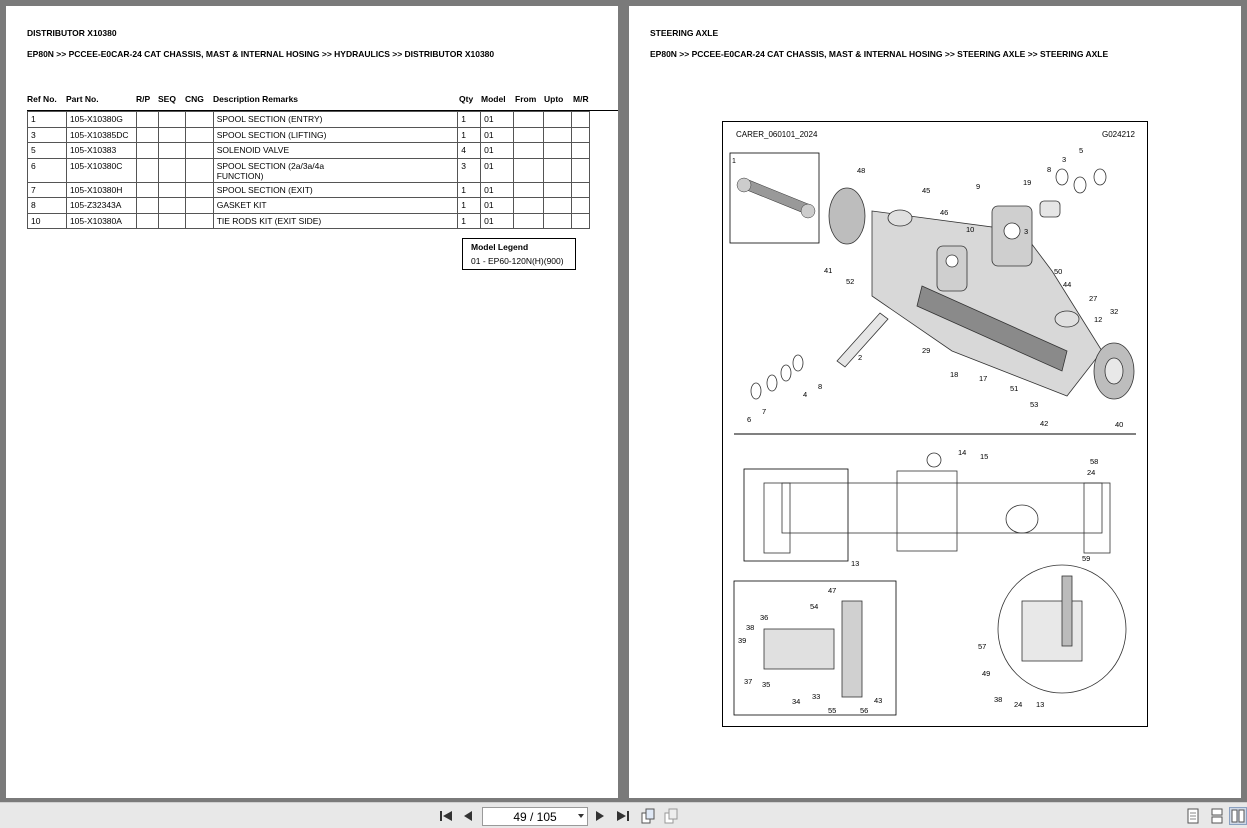  I want to click on page-number-select: 49 / 105, so click(535, 816).